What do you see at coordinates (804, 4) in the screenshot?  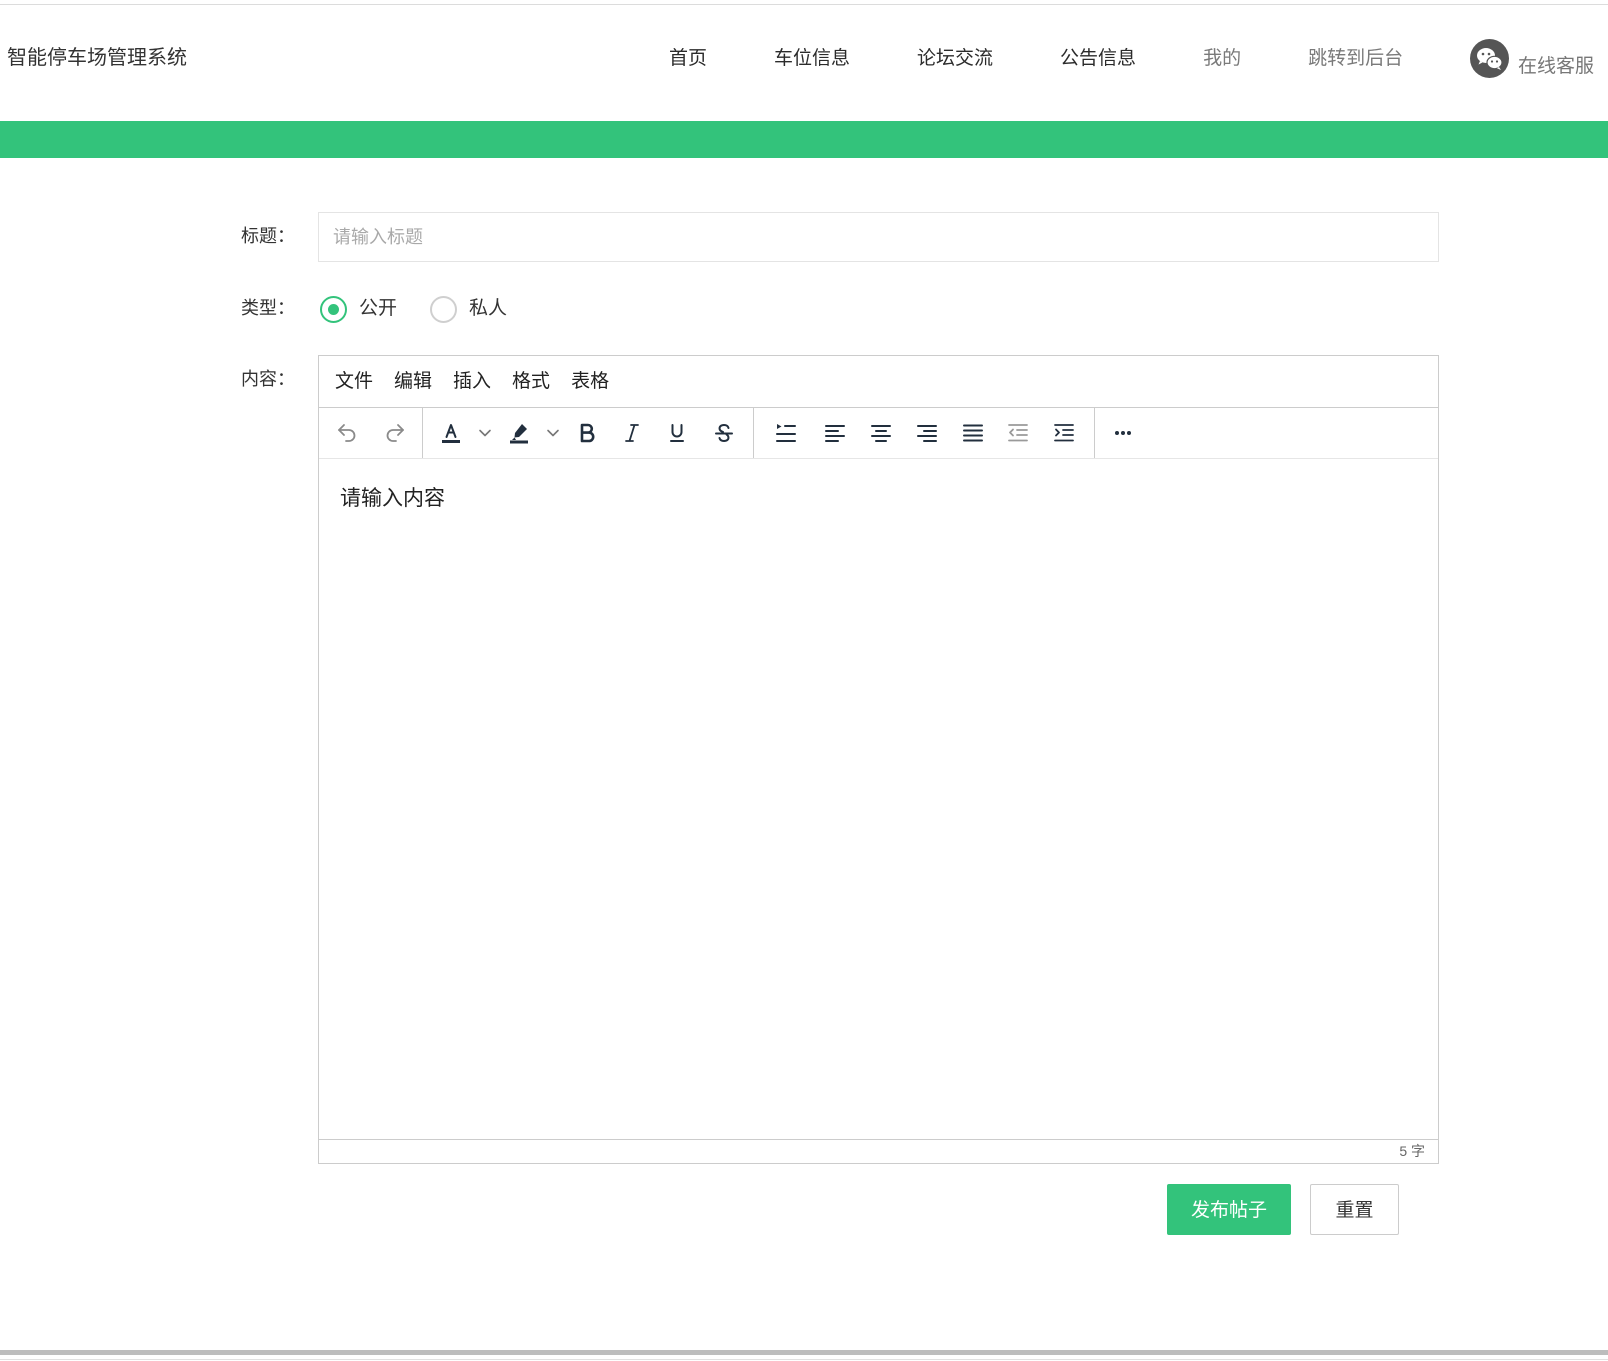 I see `top-border` at bounding box center [804, 4].